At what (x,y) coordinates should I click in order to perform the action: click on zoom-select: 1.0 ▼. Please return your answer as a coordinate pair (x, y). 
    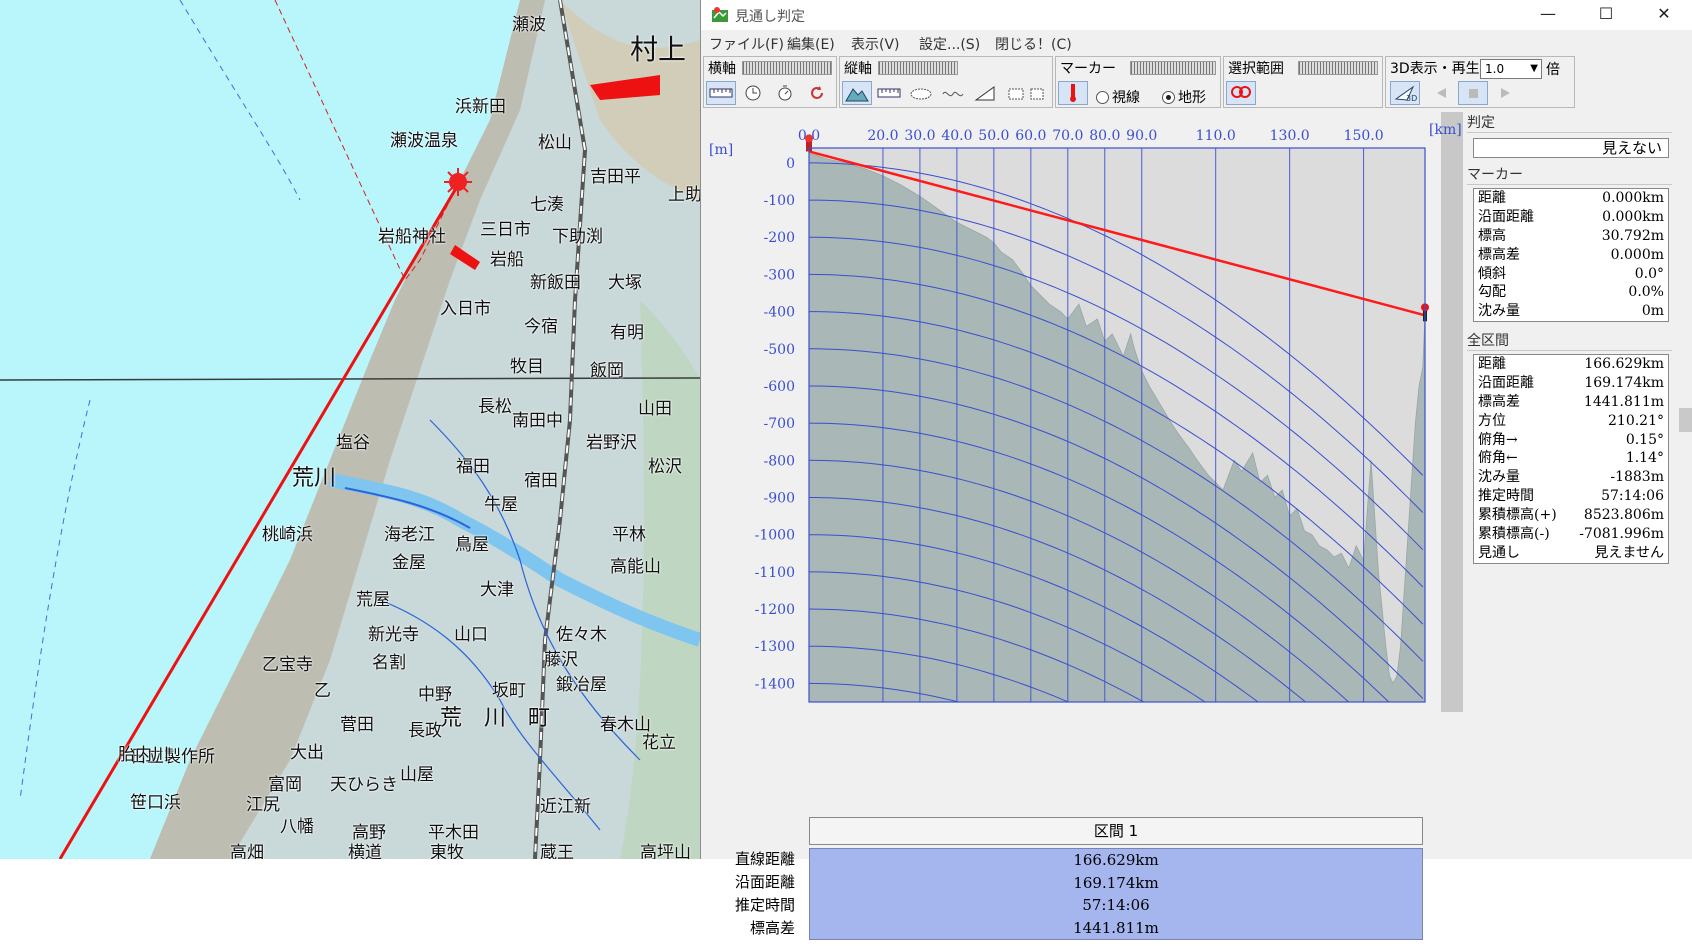
    Looking at the image, I should click on (1511, 69).